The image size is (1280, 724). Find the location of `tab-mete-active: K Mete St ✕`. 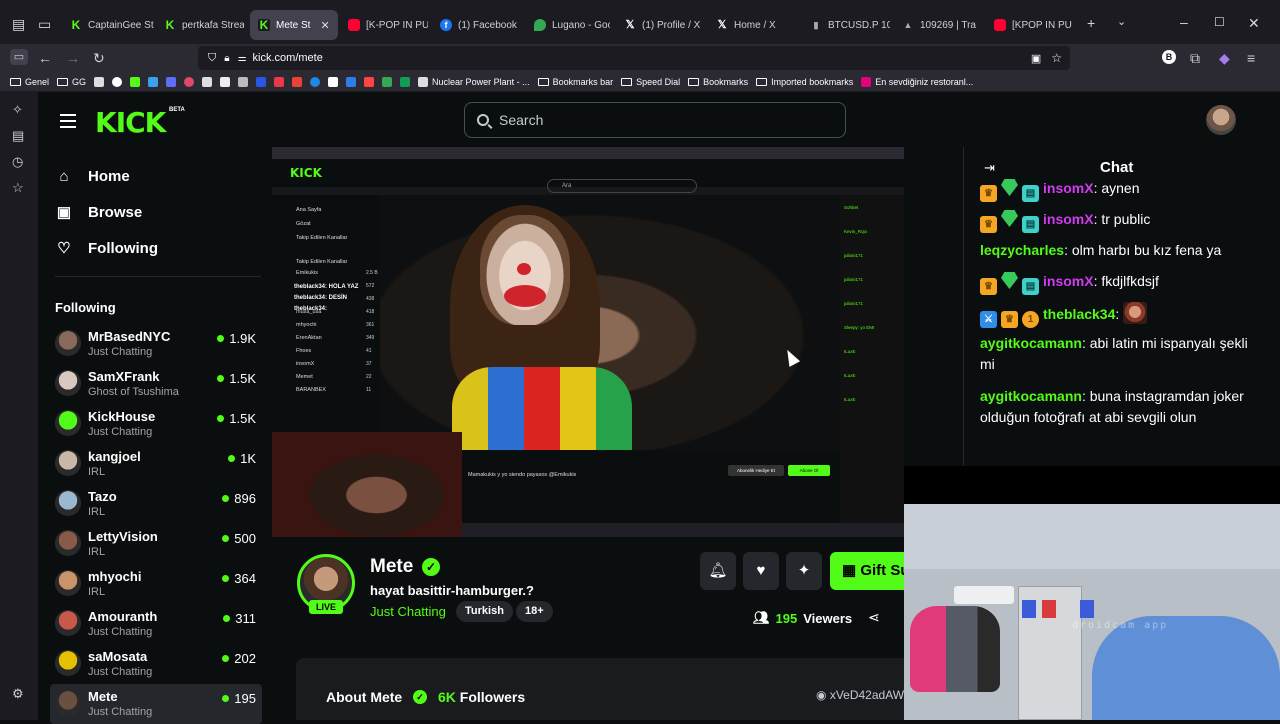

tab-mete-active: K Mete St ✕ is located at coordinates (294, 25).